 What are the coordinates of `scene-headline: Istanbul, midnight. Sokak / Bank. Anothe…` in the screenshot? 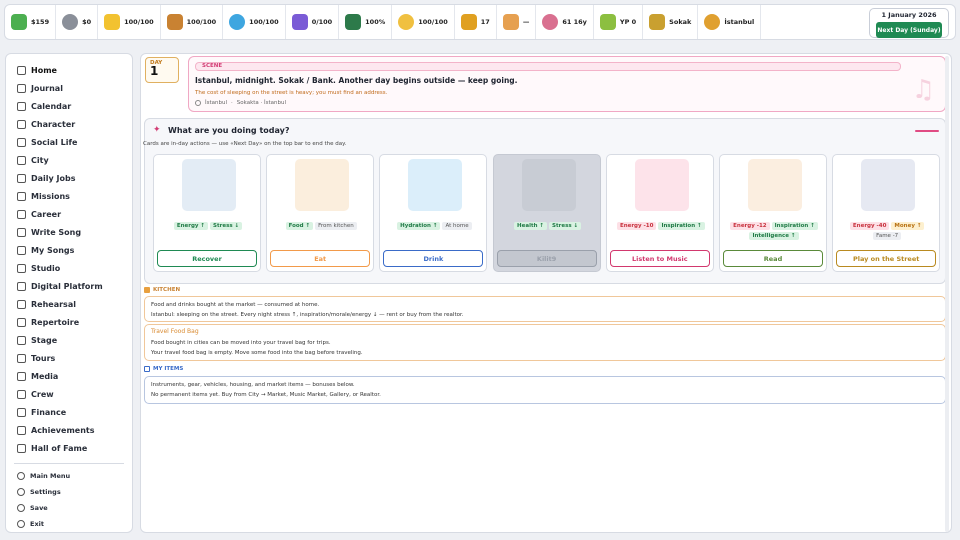 It's located at (356, 80).